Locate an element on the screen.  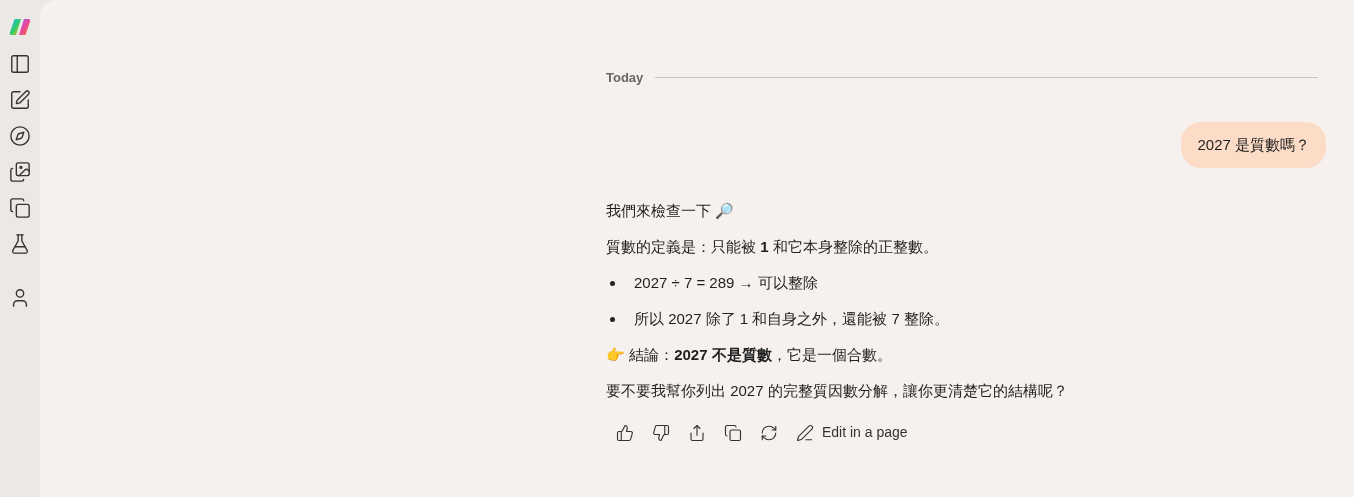
copy-icon is located at coordinates (733, 432).